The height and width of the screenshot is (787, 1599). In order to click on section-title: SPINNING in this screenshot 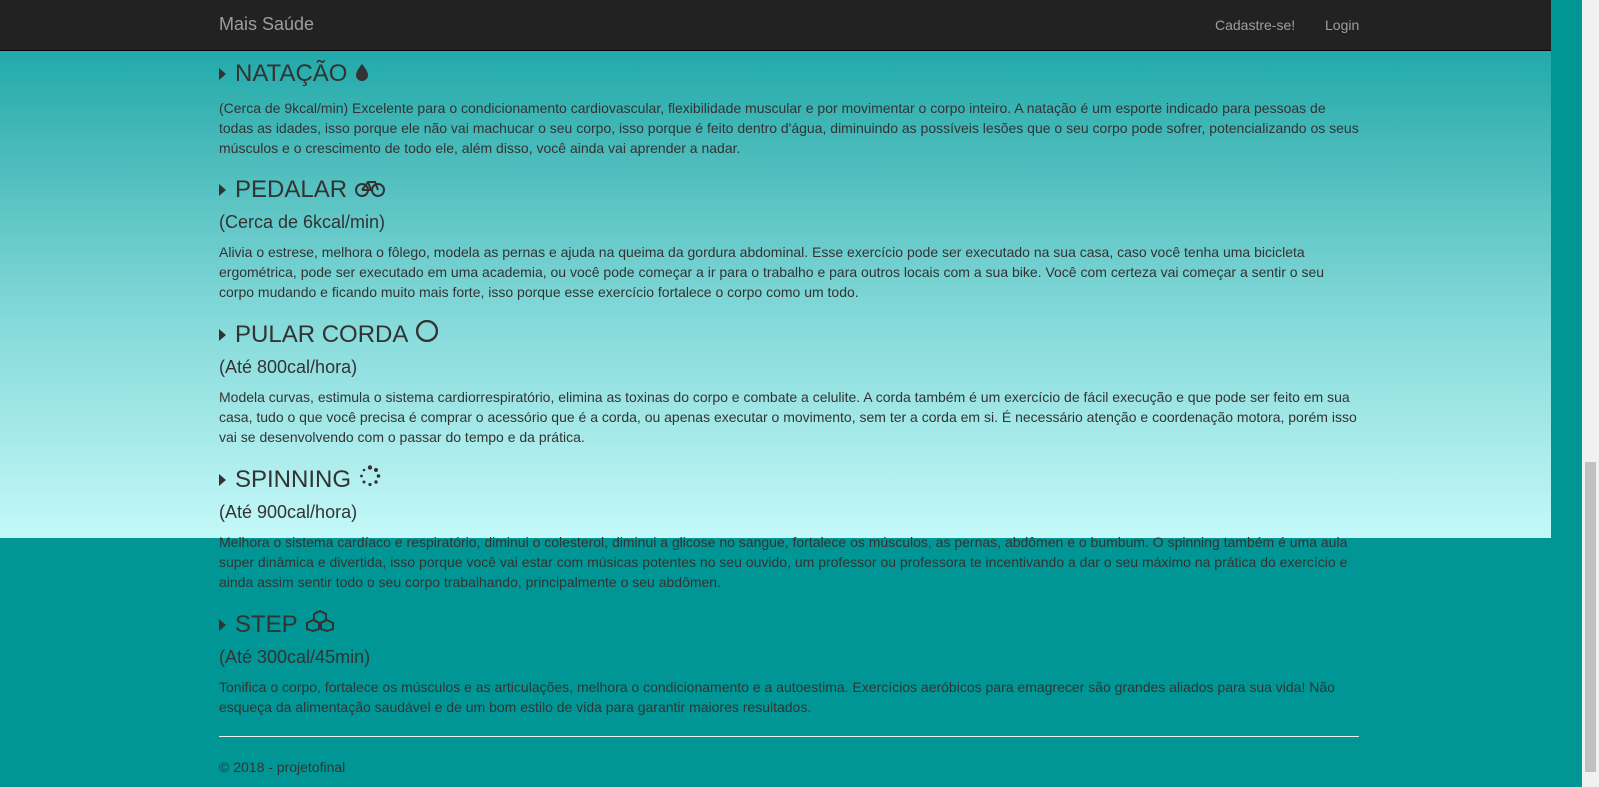, I will do `click(293, 479)`.